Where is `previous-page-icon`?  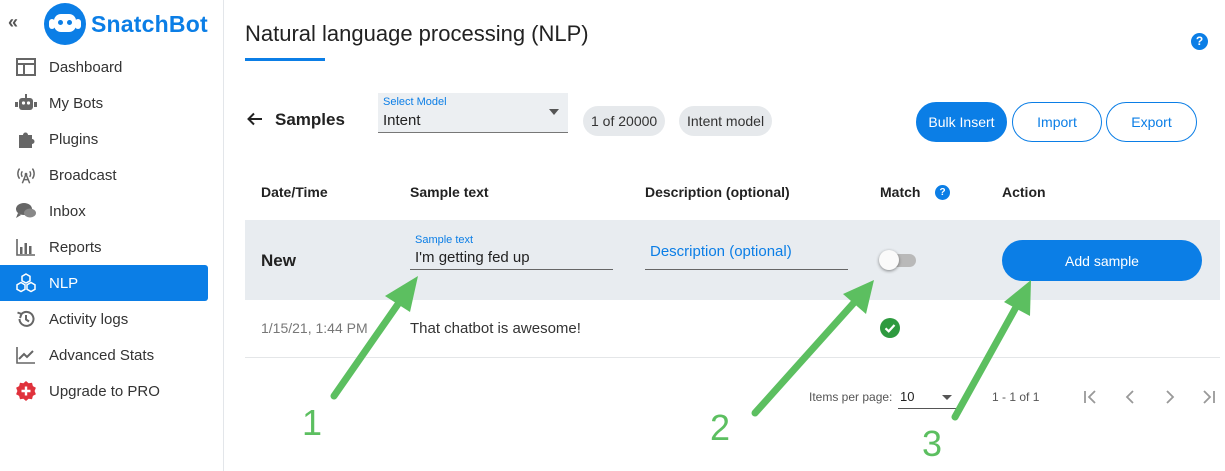 previous-page-icon is located at coordinates (1130, 397).